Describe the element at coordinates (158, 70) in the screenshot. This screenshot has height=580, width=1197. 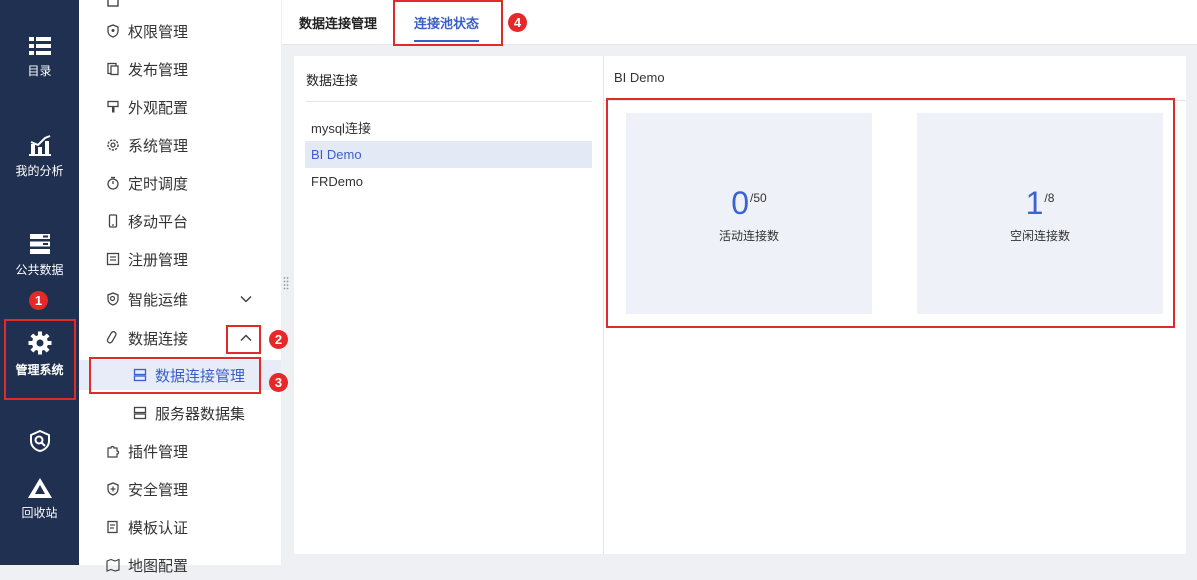
I see `menu-label: 发布管理` at that location.